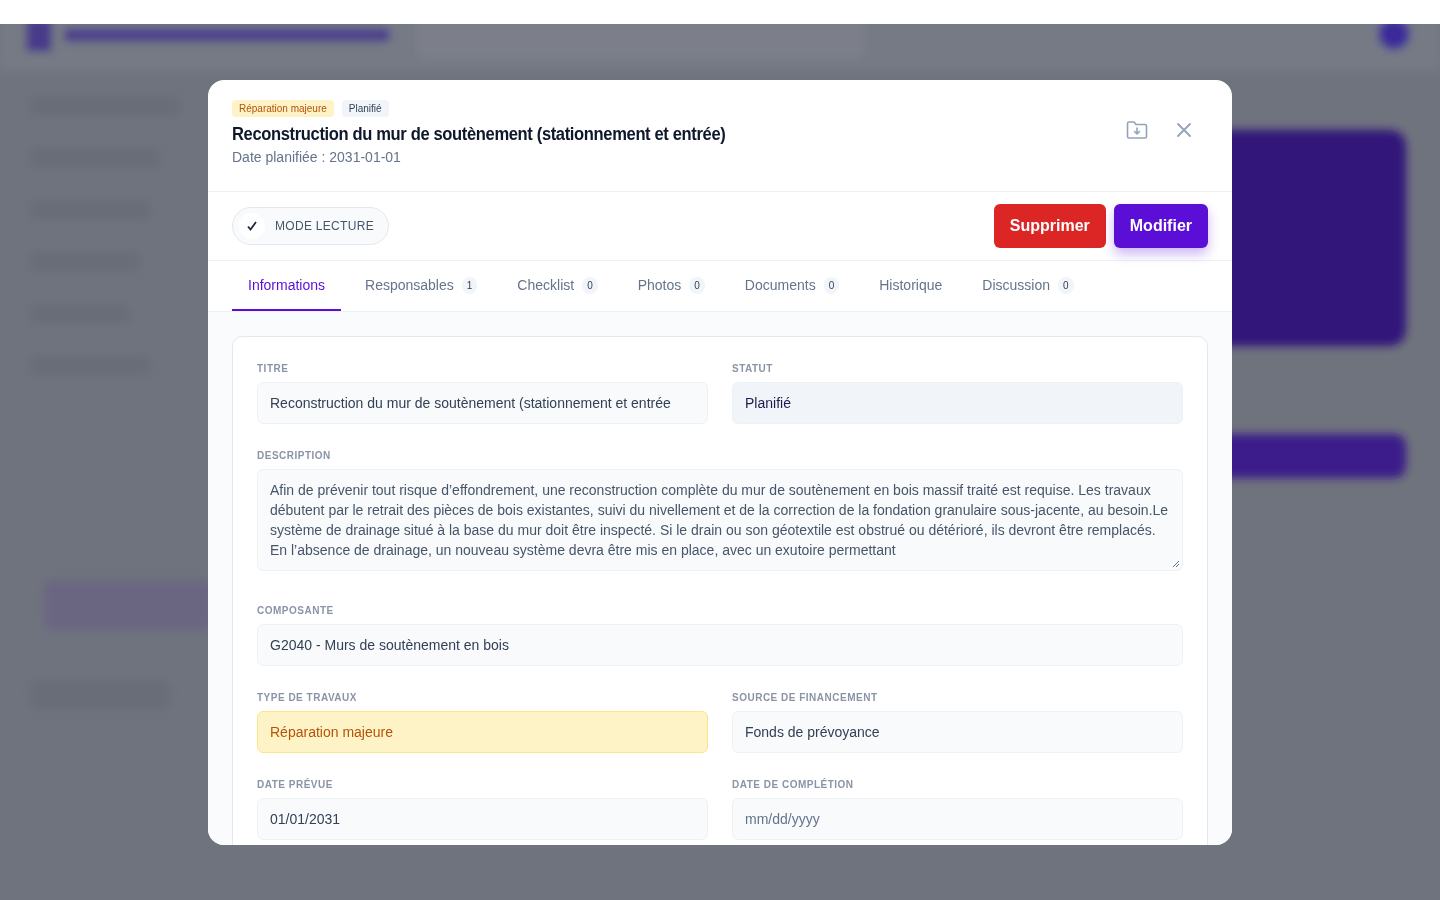 The width and height of the screenshot is (1440, 900). Describe the element at coordinates (296, 610) in the screenshot. I see `field-label: COMPOSANTE` at that location.